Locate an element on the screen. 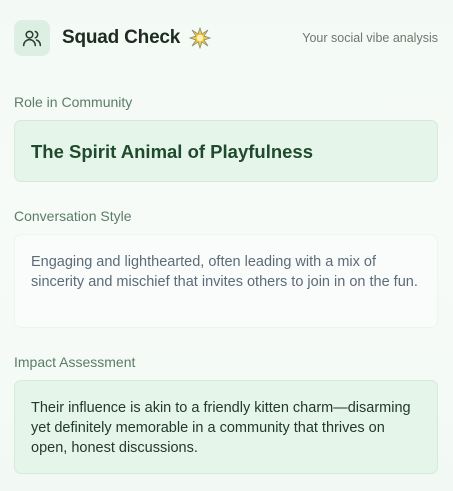 Image resolution: width=453 pixels, height=491 pixels. users-icon is located at coordinates (32, 38).